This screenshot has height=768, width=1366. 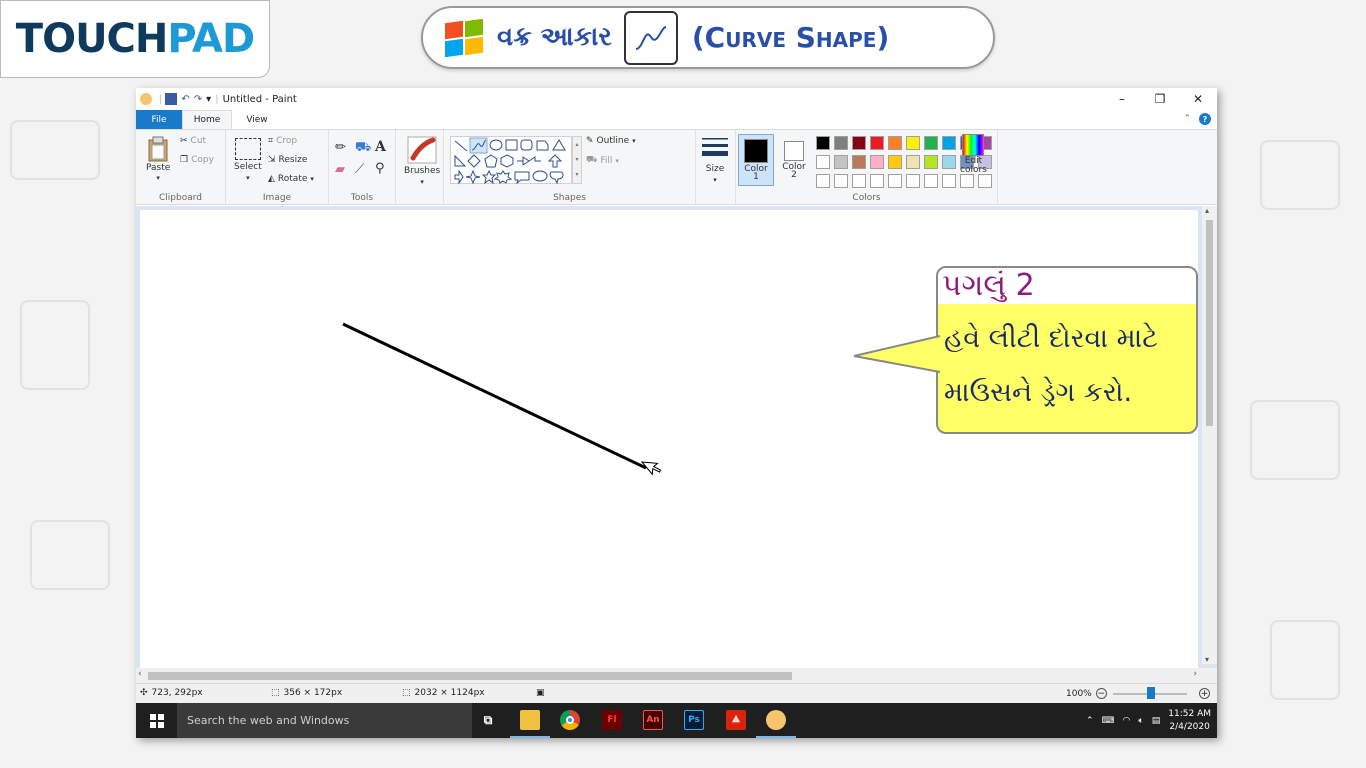 What do you see at coordinates (1038, 392) in the screenshot?
I see `step-instruction-line2: માઉસને ડ્રેગ કરો.` at bounding box center [1038, 392].